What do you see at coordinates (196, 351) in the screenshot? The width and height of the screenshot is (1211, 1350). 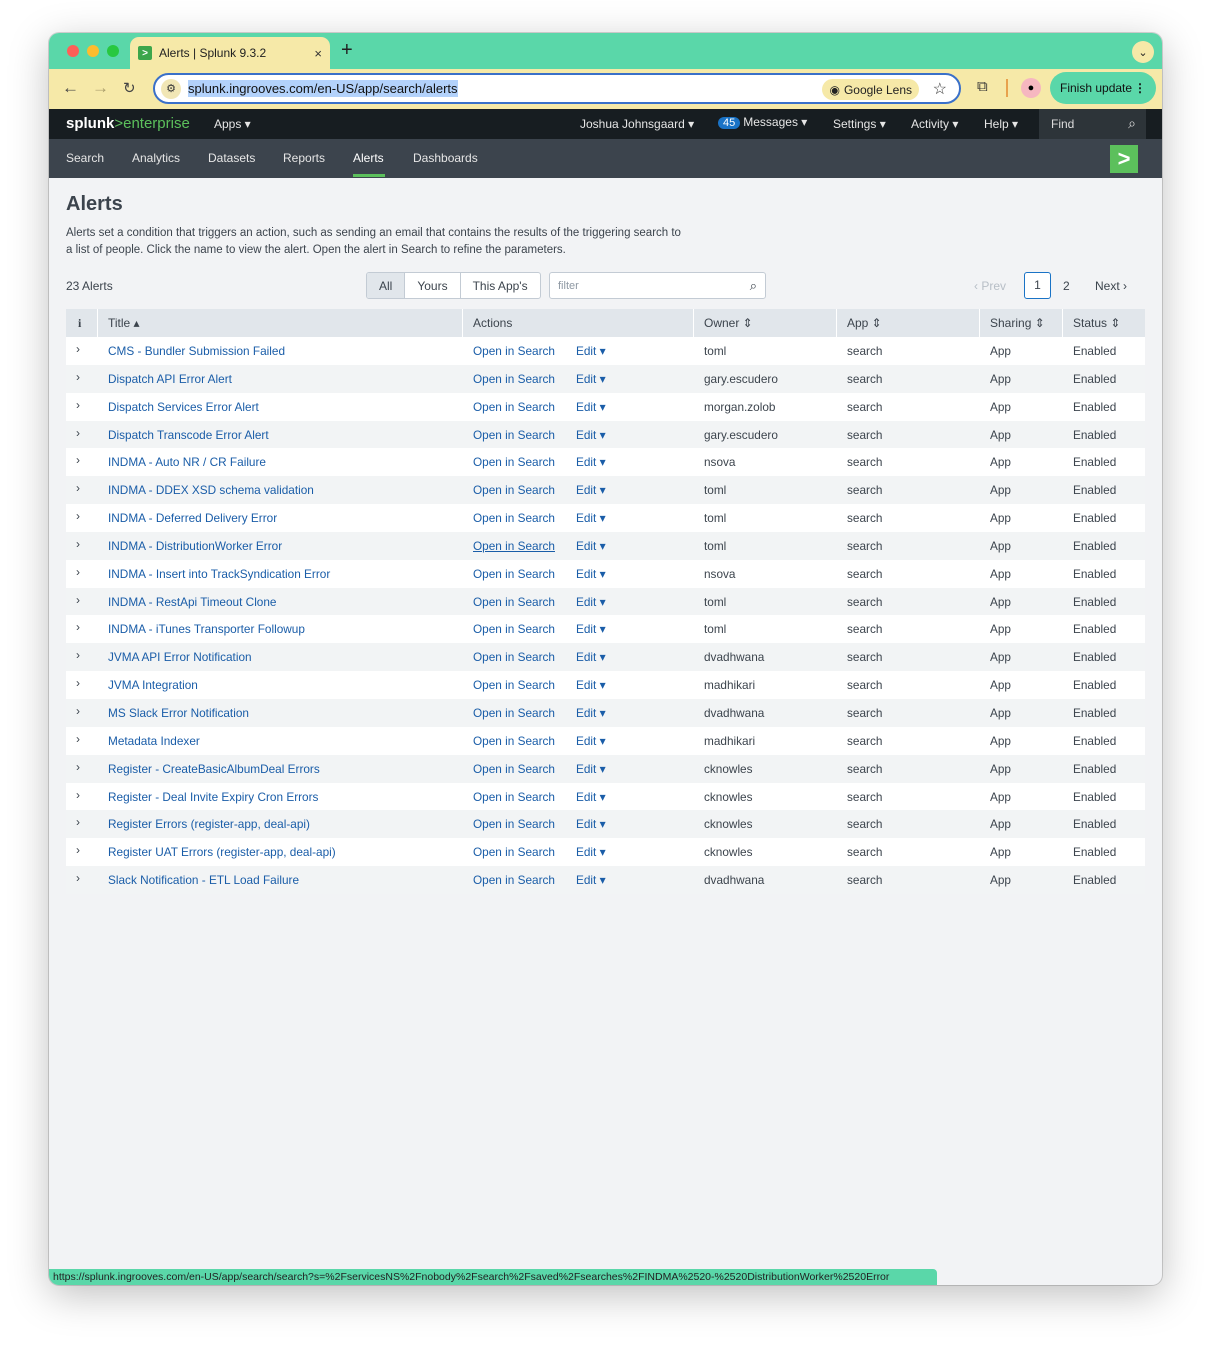 I see `alert-title-link: CMS - Bundler Submission Failed` at bounding box center [196, 351].